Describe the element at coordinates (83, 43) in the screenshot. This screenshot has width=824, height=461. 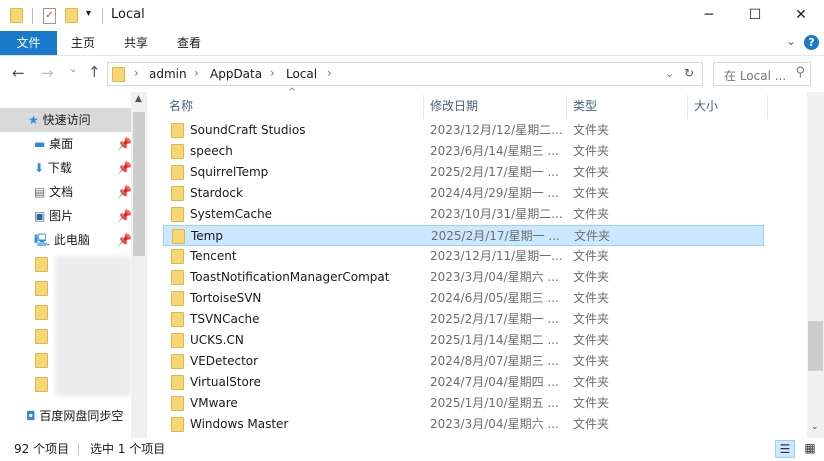
I see `tab-home: 主页` at that location.